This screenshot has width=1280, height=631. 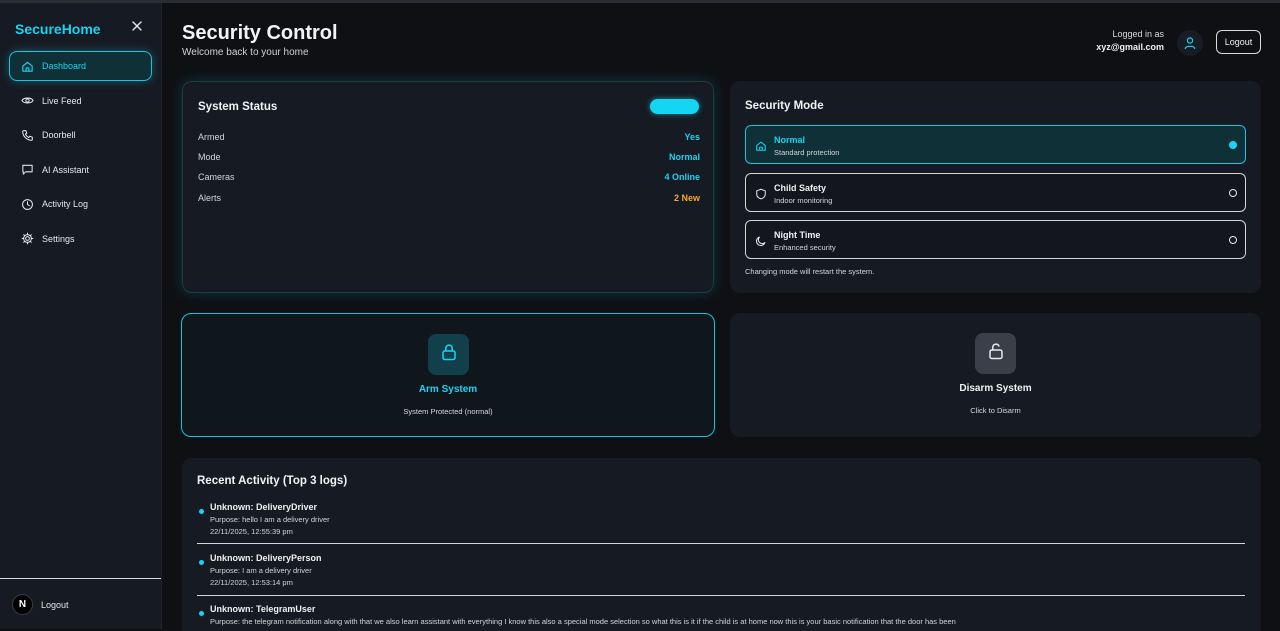 I want to click on status-key: Armed, so click(x=211, y=137).